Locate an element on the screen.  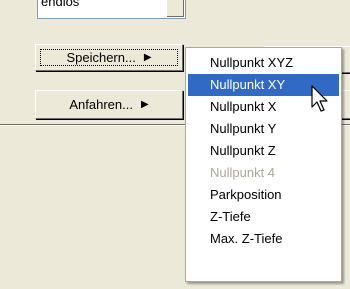
menu-item-z-tiefe: Z-Tiefe is located at coordinates (263, 217).